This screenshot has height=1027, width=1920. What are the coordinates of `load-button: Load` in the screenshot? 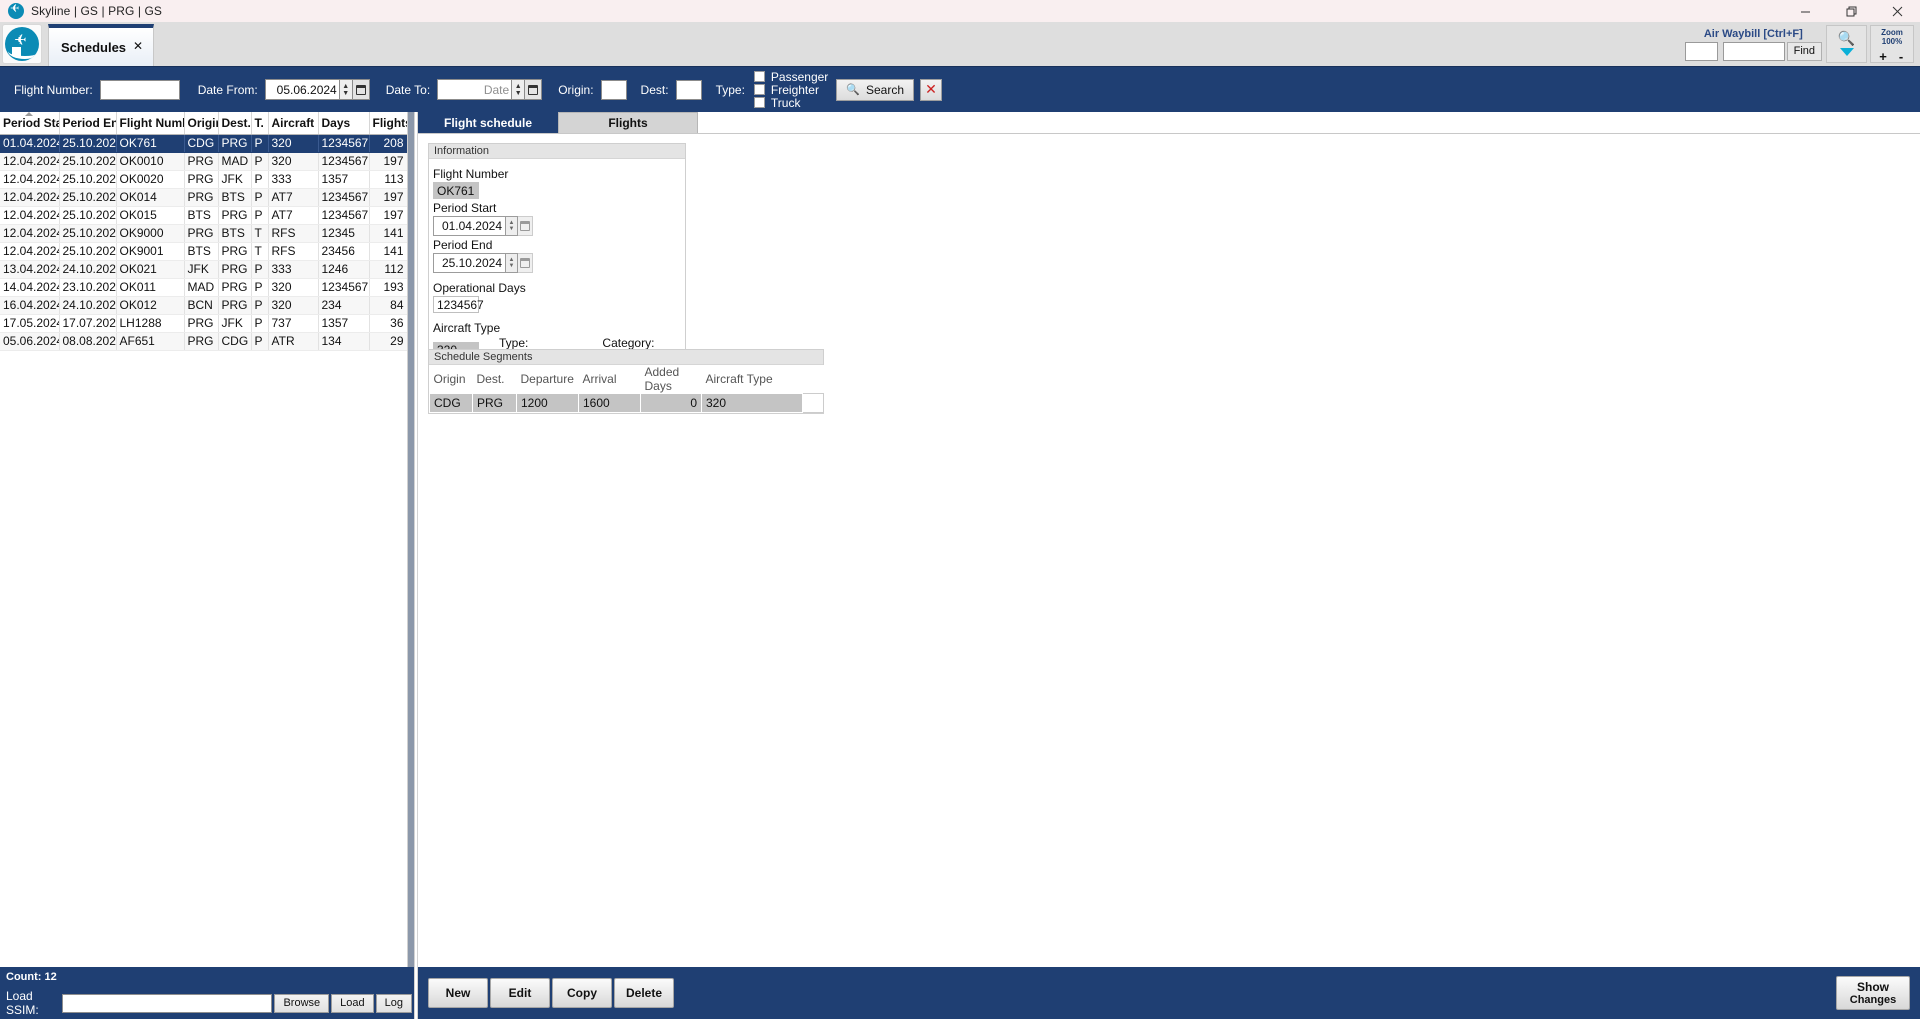 It's located at (352, 1003).